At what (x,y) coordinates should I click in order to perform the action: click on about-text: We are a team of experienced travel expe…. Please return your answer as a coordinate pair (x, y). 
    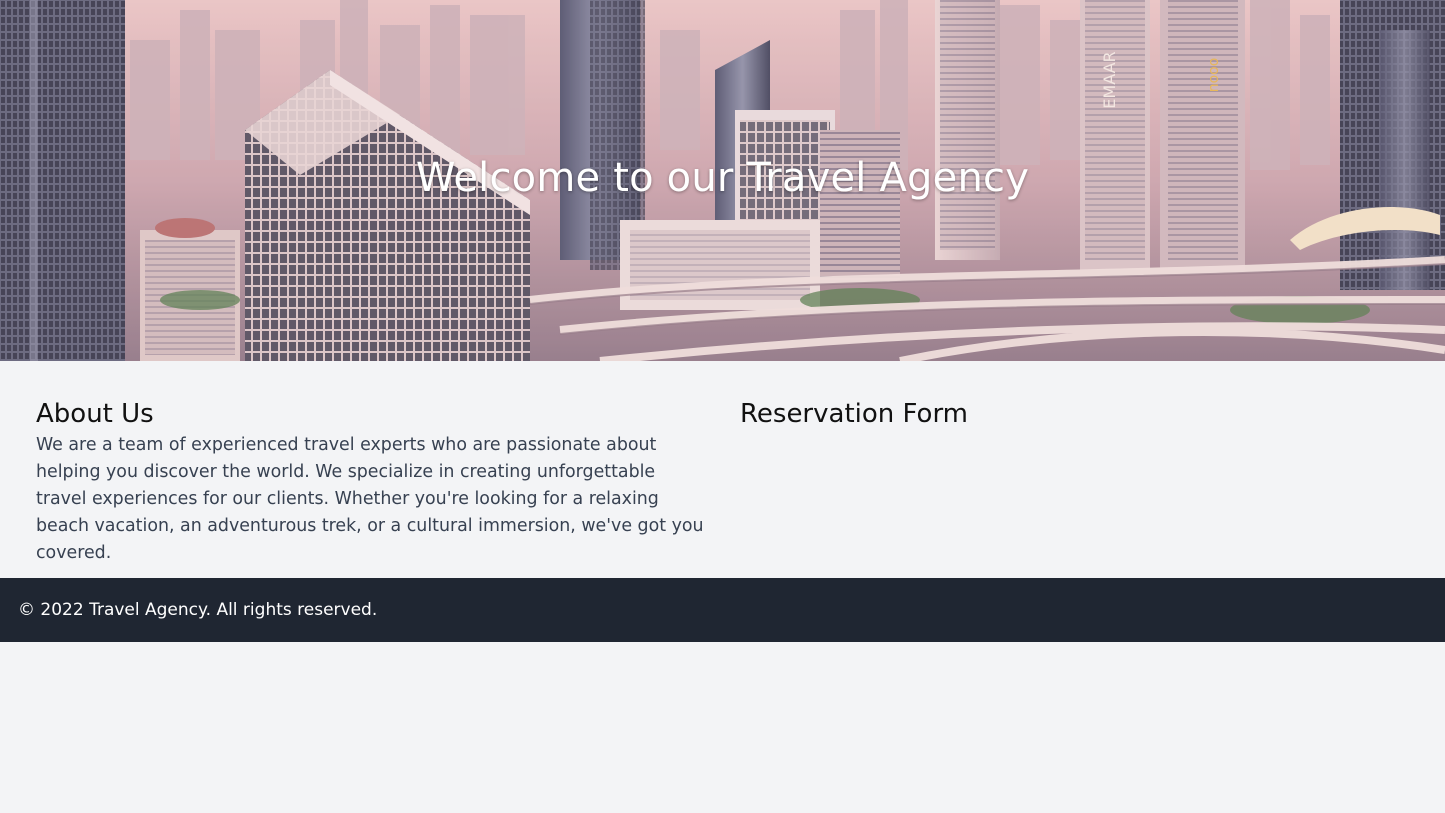
    Looking at the image, I should click on (370, 499).